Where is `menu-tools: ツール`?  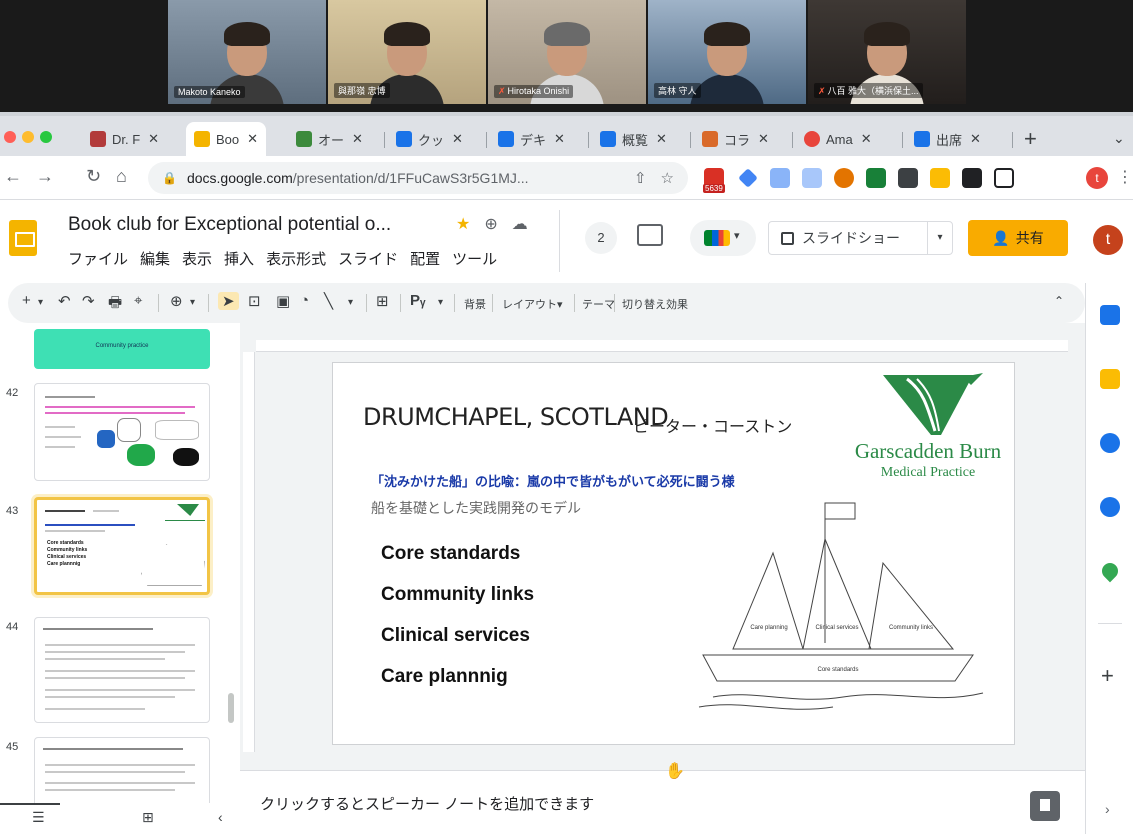
menu-tools: ツール is located at coordinates (474, 258).